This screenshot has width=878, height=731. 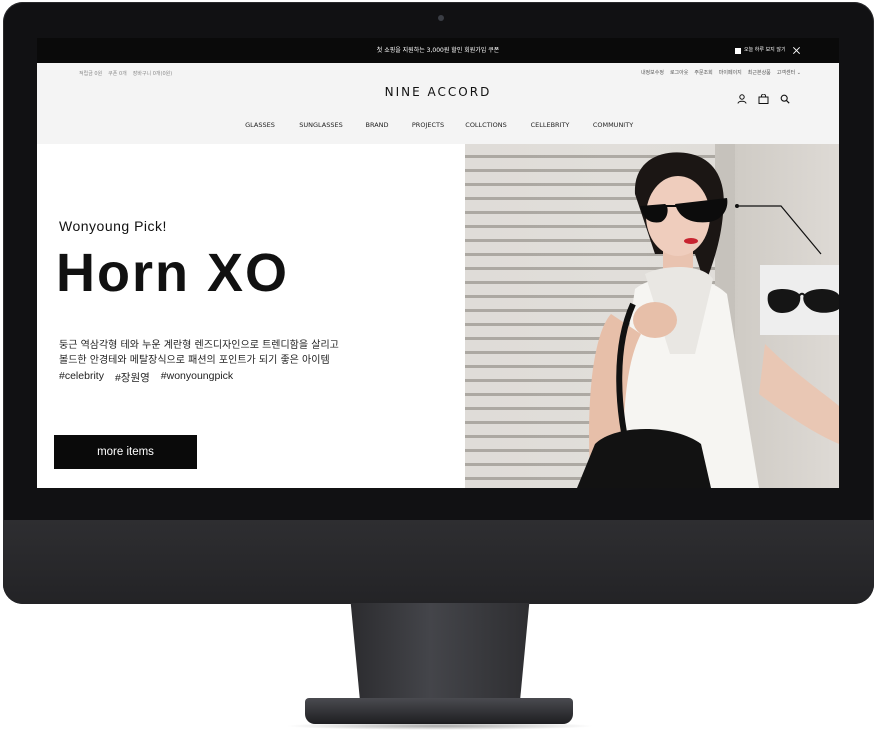 I want to click on util-edit-profile: 내정보수정, so click(x=652, y=72).